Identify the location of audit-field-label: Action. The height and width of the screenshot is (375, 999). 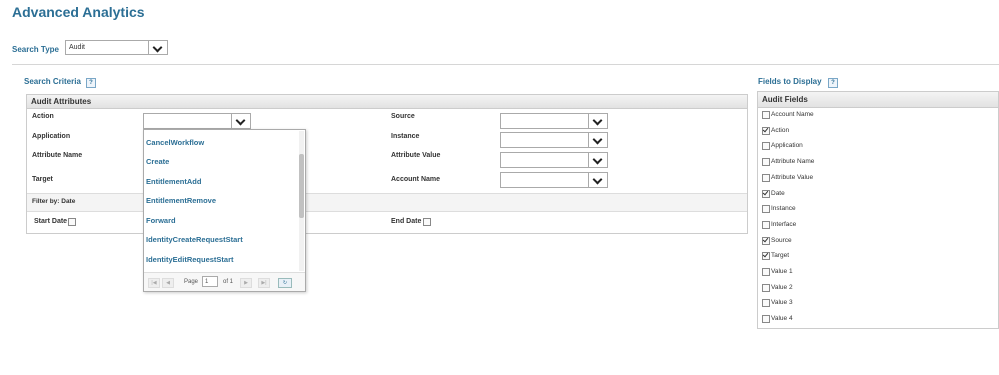
(780, 130).